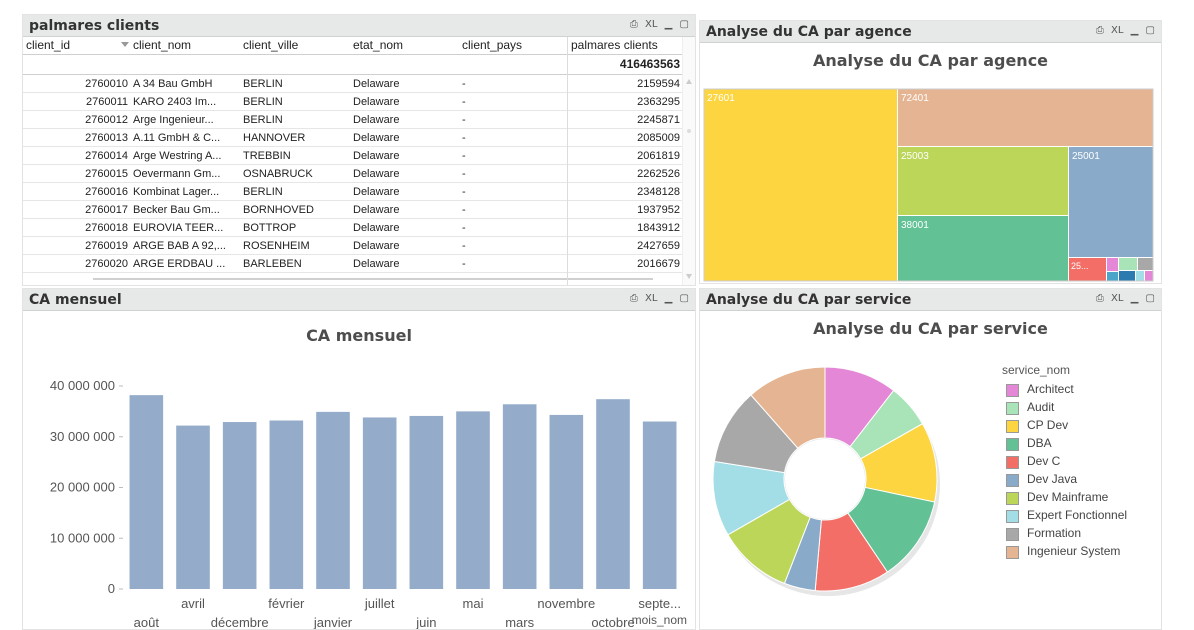 The height and width of the screenshot is (630, 1194). What do you see at coordinates (1072, 534) in the screenshot?
I see `legend-item: Formation` at bounding box center [1072, 534].